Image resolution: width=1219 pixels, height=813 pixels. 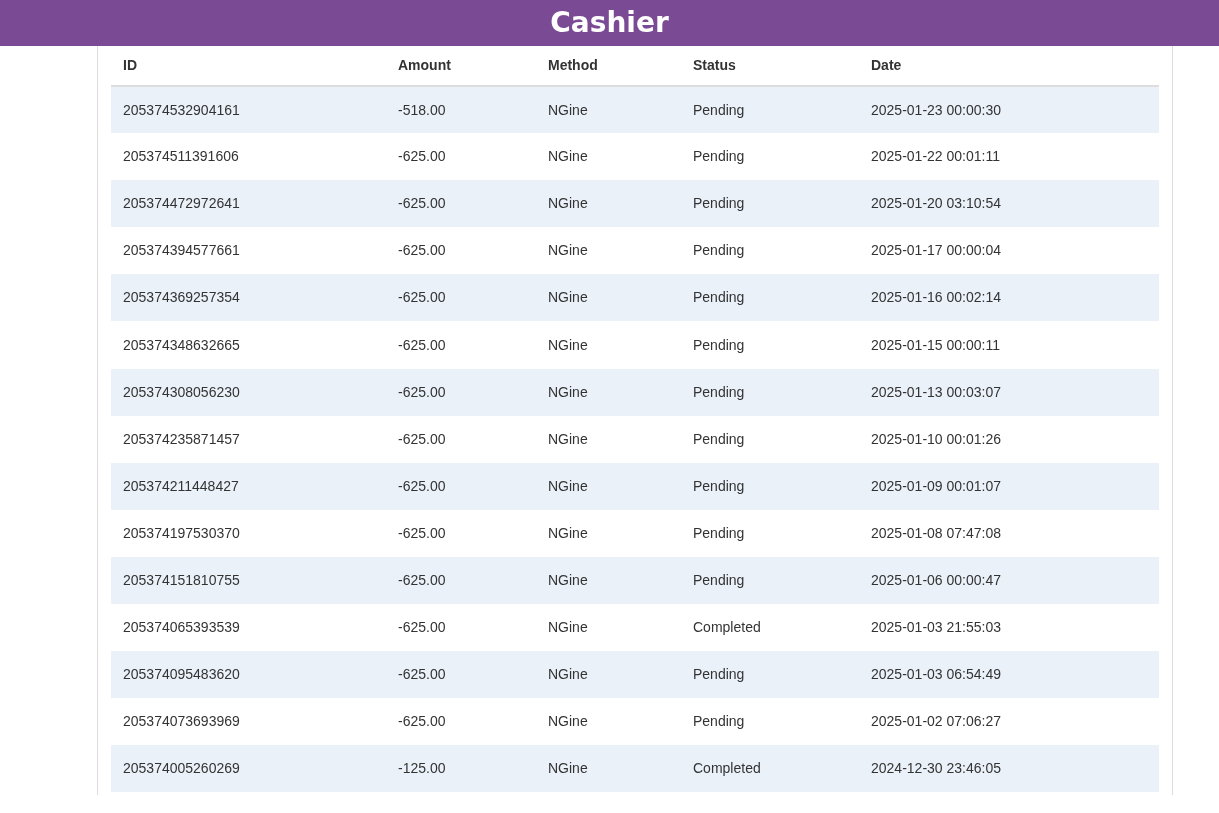 What do you see at coordinates (1009, 675) in the screenshot?
I see `table-cell: 2025-01-03 06:54:49` at bounding box center [1009, 675].